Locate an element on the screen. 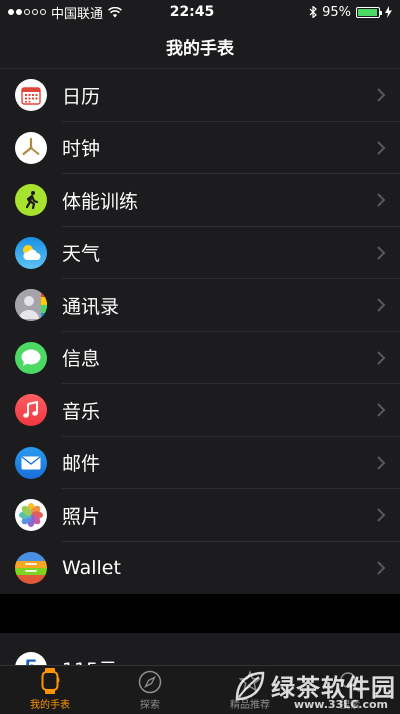  app-row-contacts: 通讯录 is located at coordinates (200, 305).